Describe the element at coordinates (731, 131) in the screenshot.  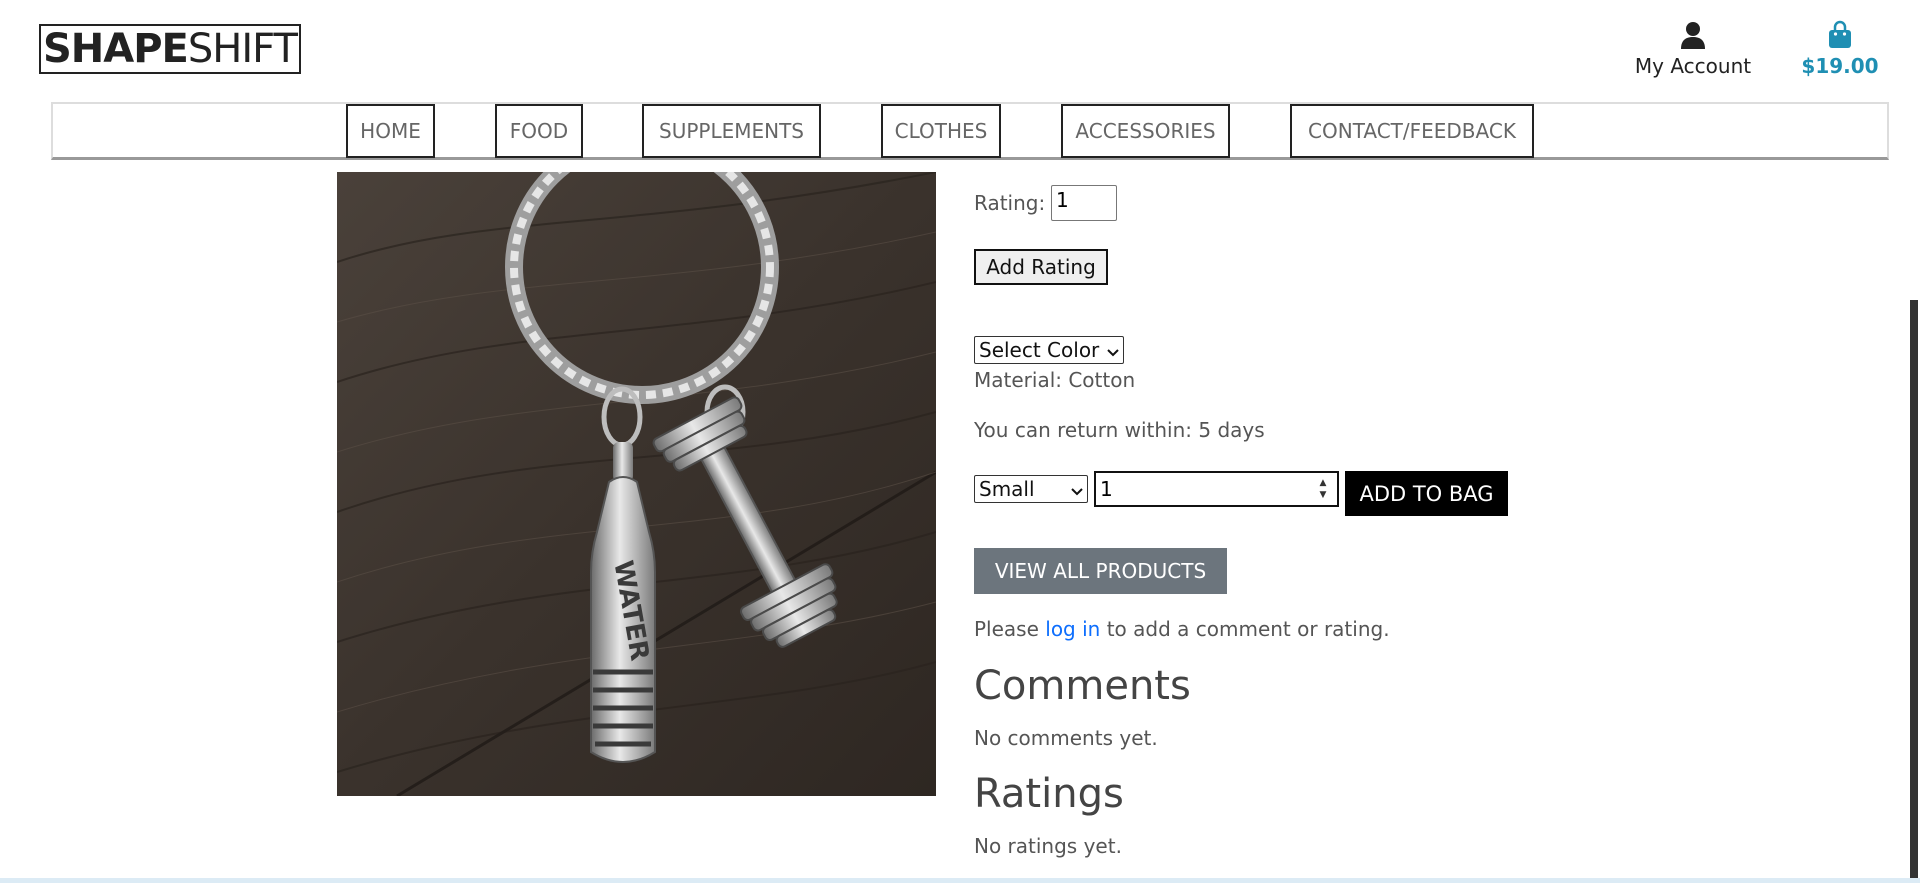
I see `nav-supplements: SUPPLEMENTS` at that location.